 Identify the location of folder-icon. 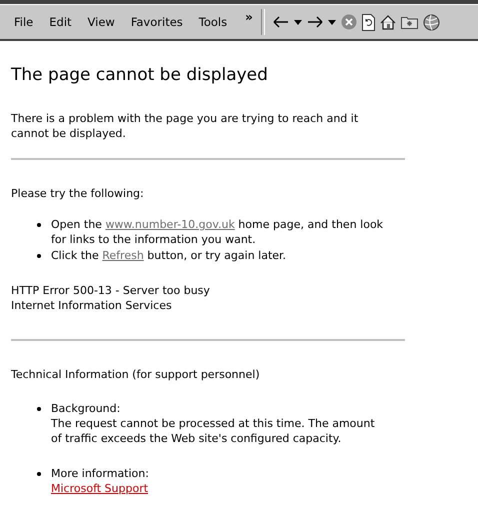
(409, 22).